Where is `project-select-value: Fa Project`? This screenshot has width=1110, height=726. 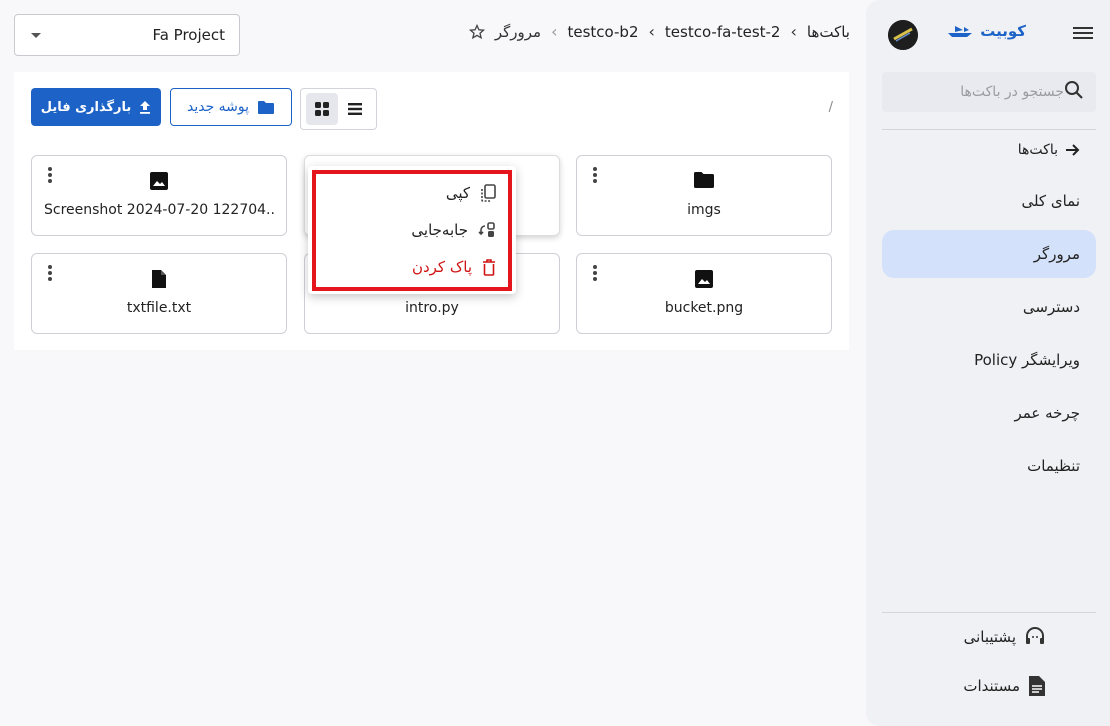 project-select-value: Fa Project is located at coordinates (188, 35).